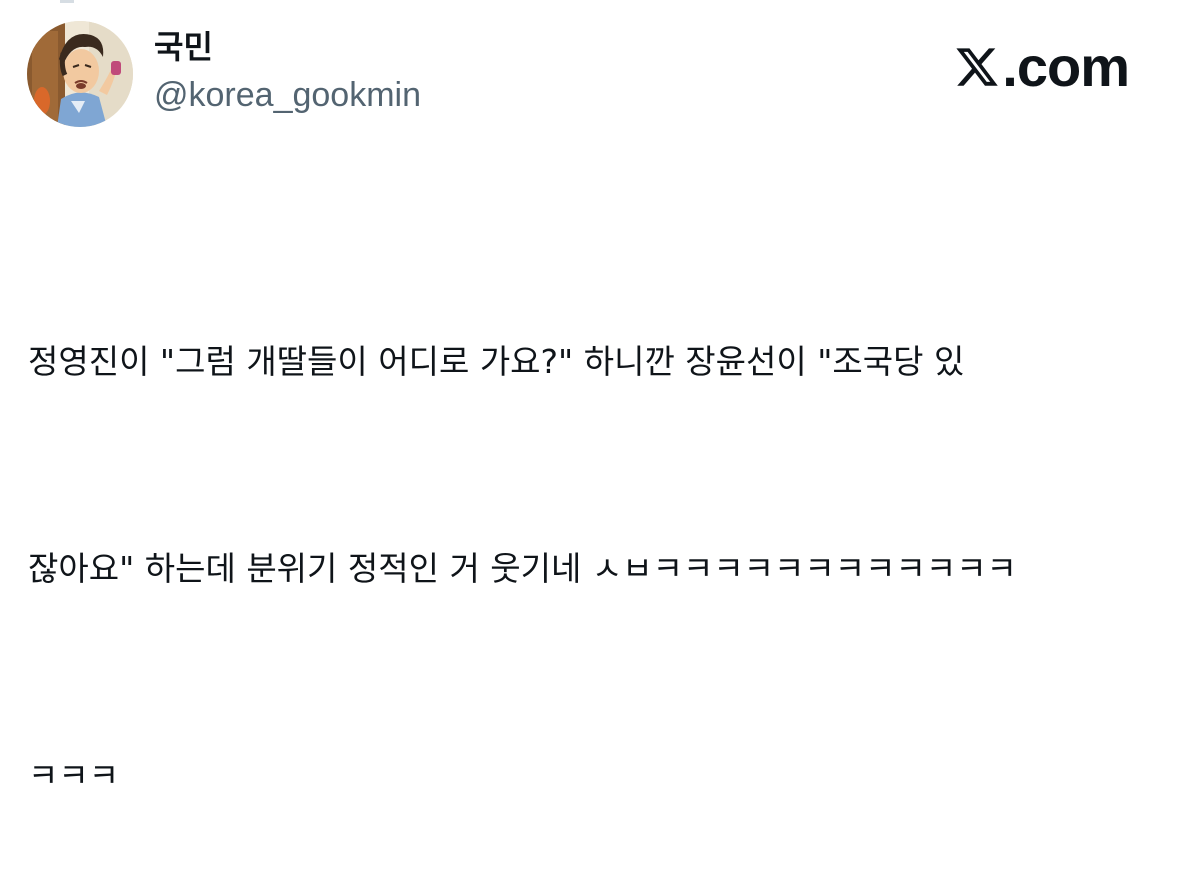 This screenshot has height=872, width=1179. I want to click on brand-domain-text: .com, so click(1066, 66).